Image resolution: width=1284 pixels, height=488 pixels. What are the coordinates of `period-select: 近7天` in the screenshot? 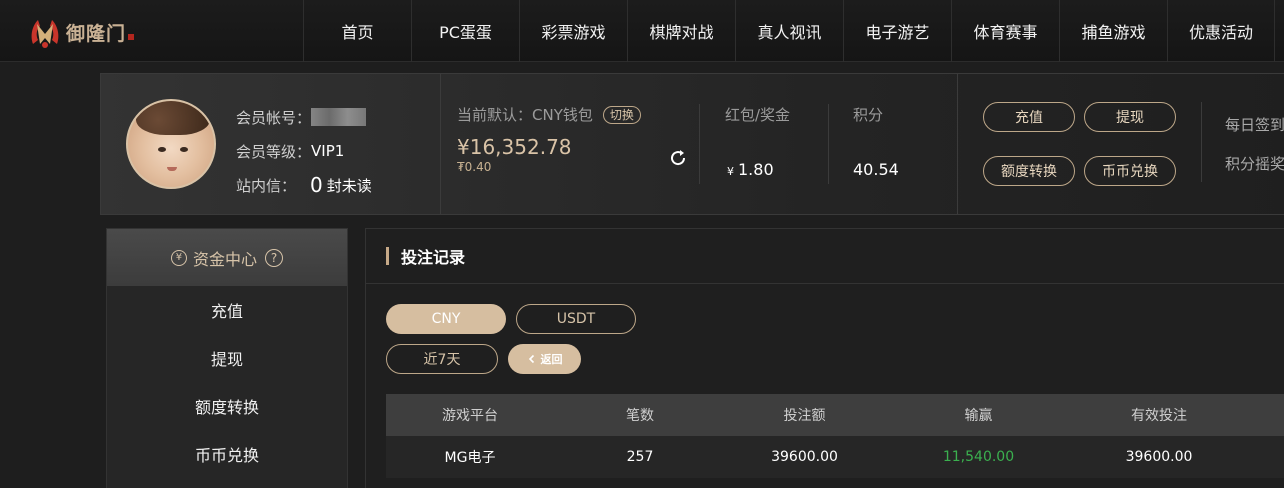 It's located at (442, 359).